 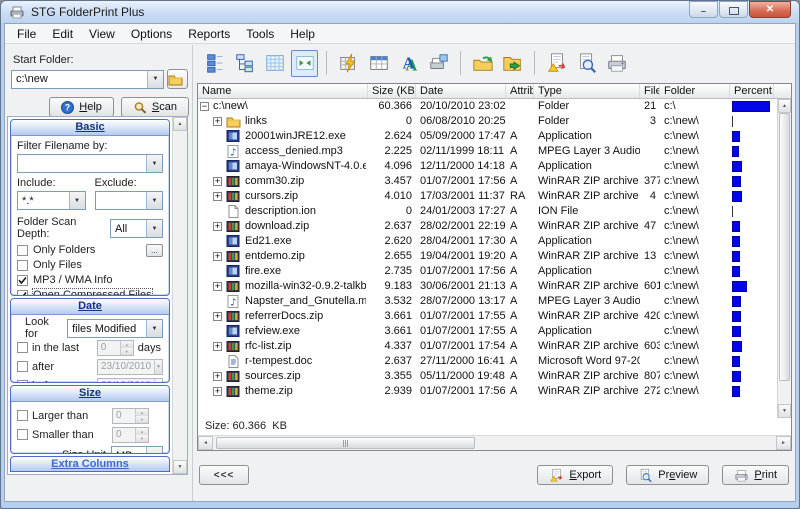 I want to click on checkbox-only-files, so click(x=22, y=265).